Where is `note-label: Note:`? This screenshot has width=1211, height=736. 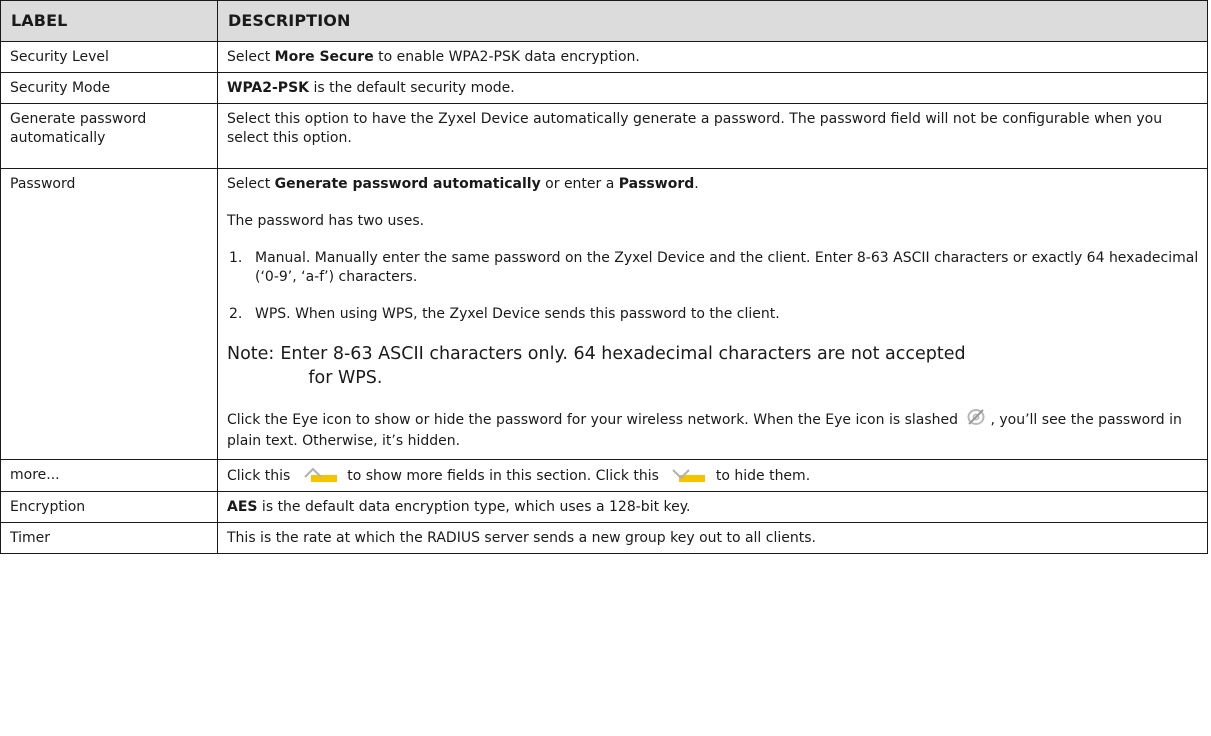 note-label: Note: is located at coordinates (251, 354).